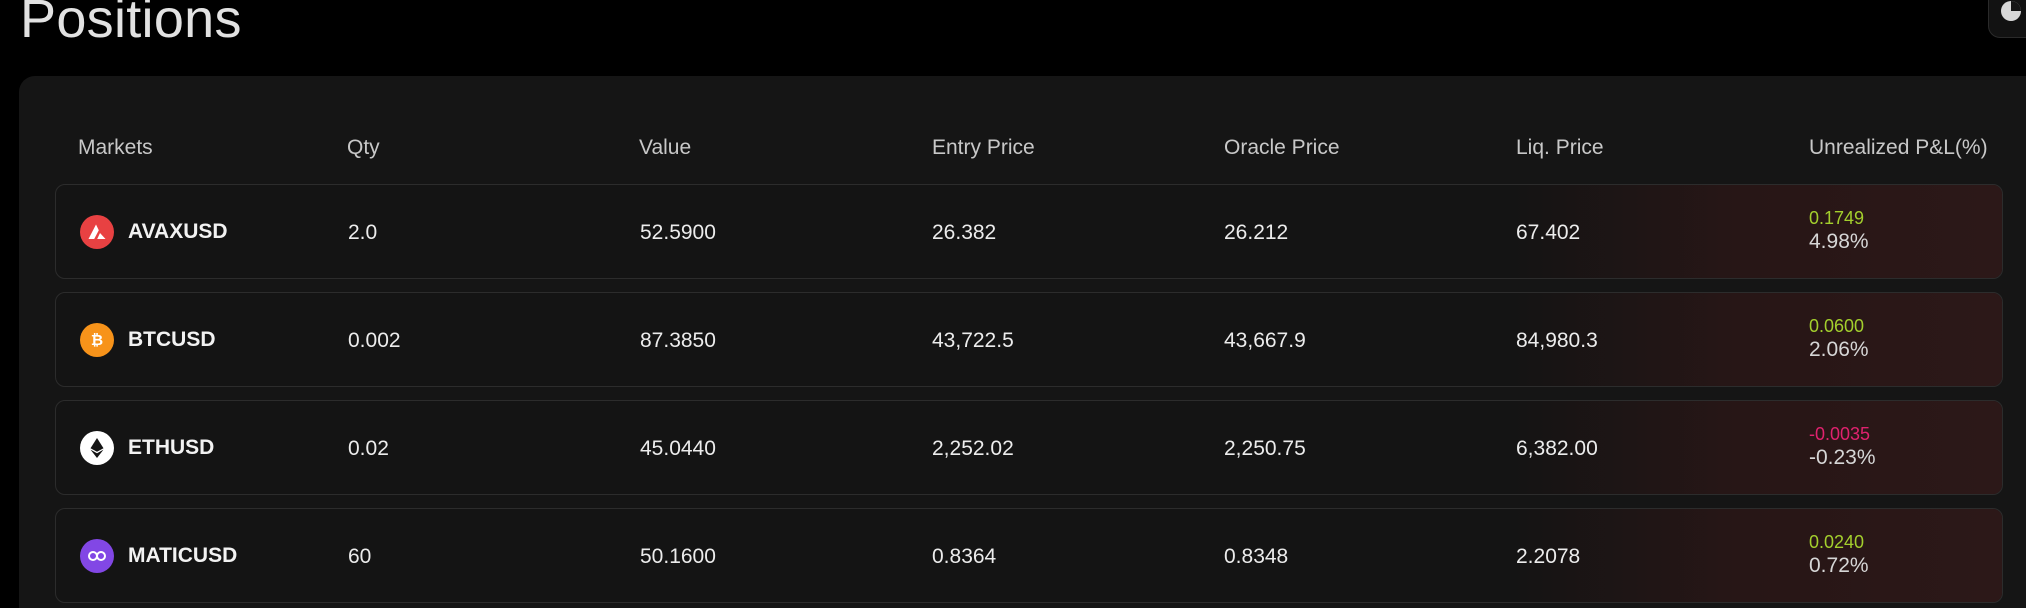  What do you see at coordinates (1548, 232) in the screenshot?
I see `liq-price-value: 67.402` at bounding box center [1548, 232].